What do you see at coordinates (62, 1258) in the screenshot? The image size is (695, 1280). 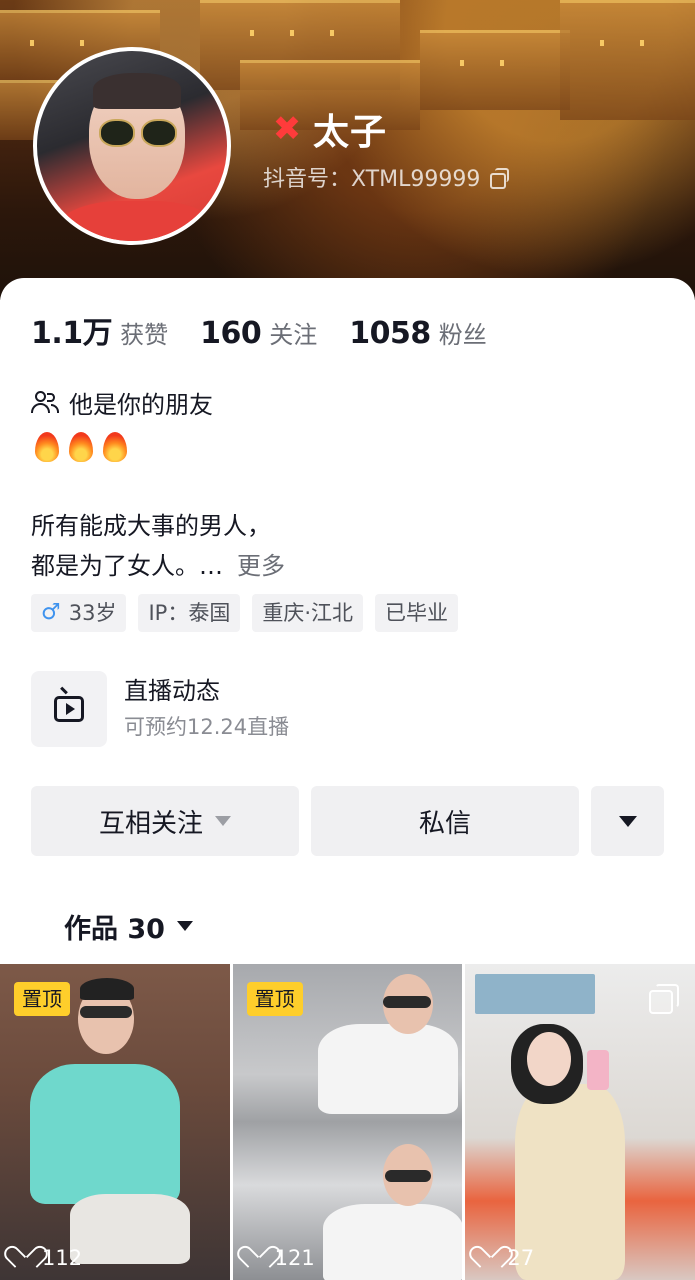 I see `like-number: 112` at bounding box center [62, 1258].